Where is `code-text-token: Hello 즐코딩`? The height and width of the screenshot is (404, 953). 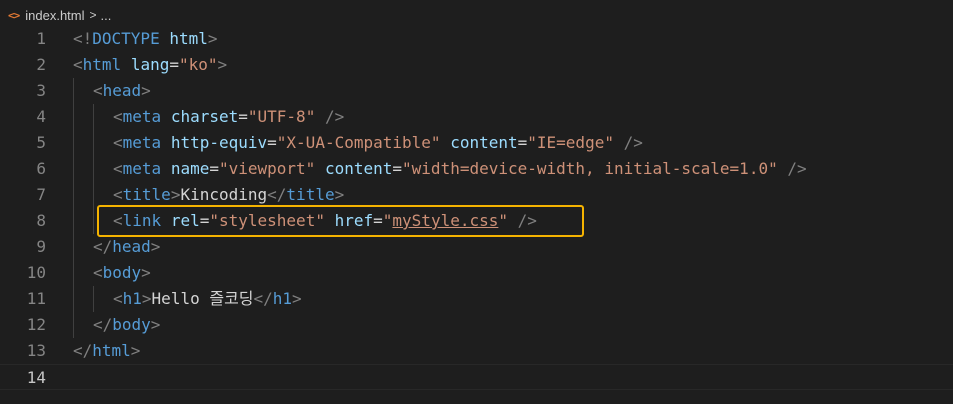 code-text-token: Hello 즐코딩 is located at coordinates (202, 298).